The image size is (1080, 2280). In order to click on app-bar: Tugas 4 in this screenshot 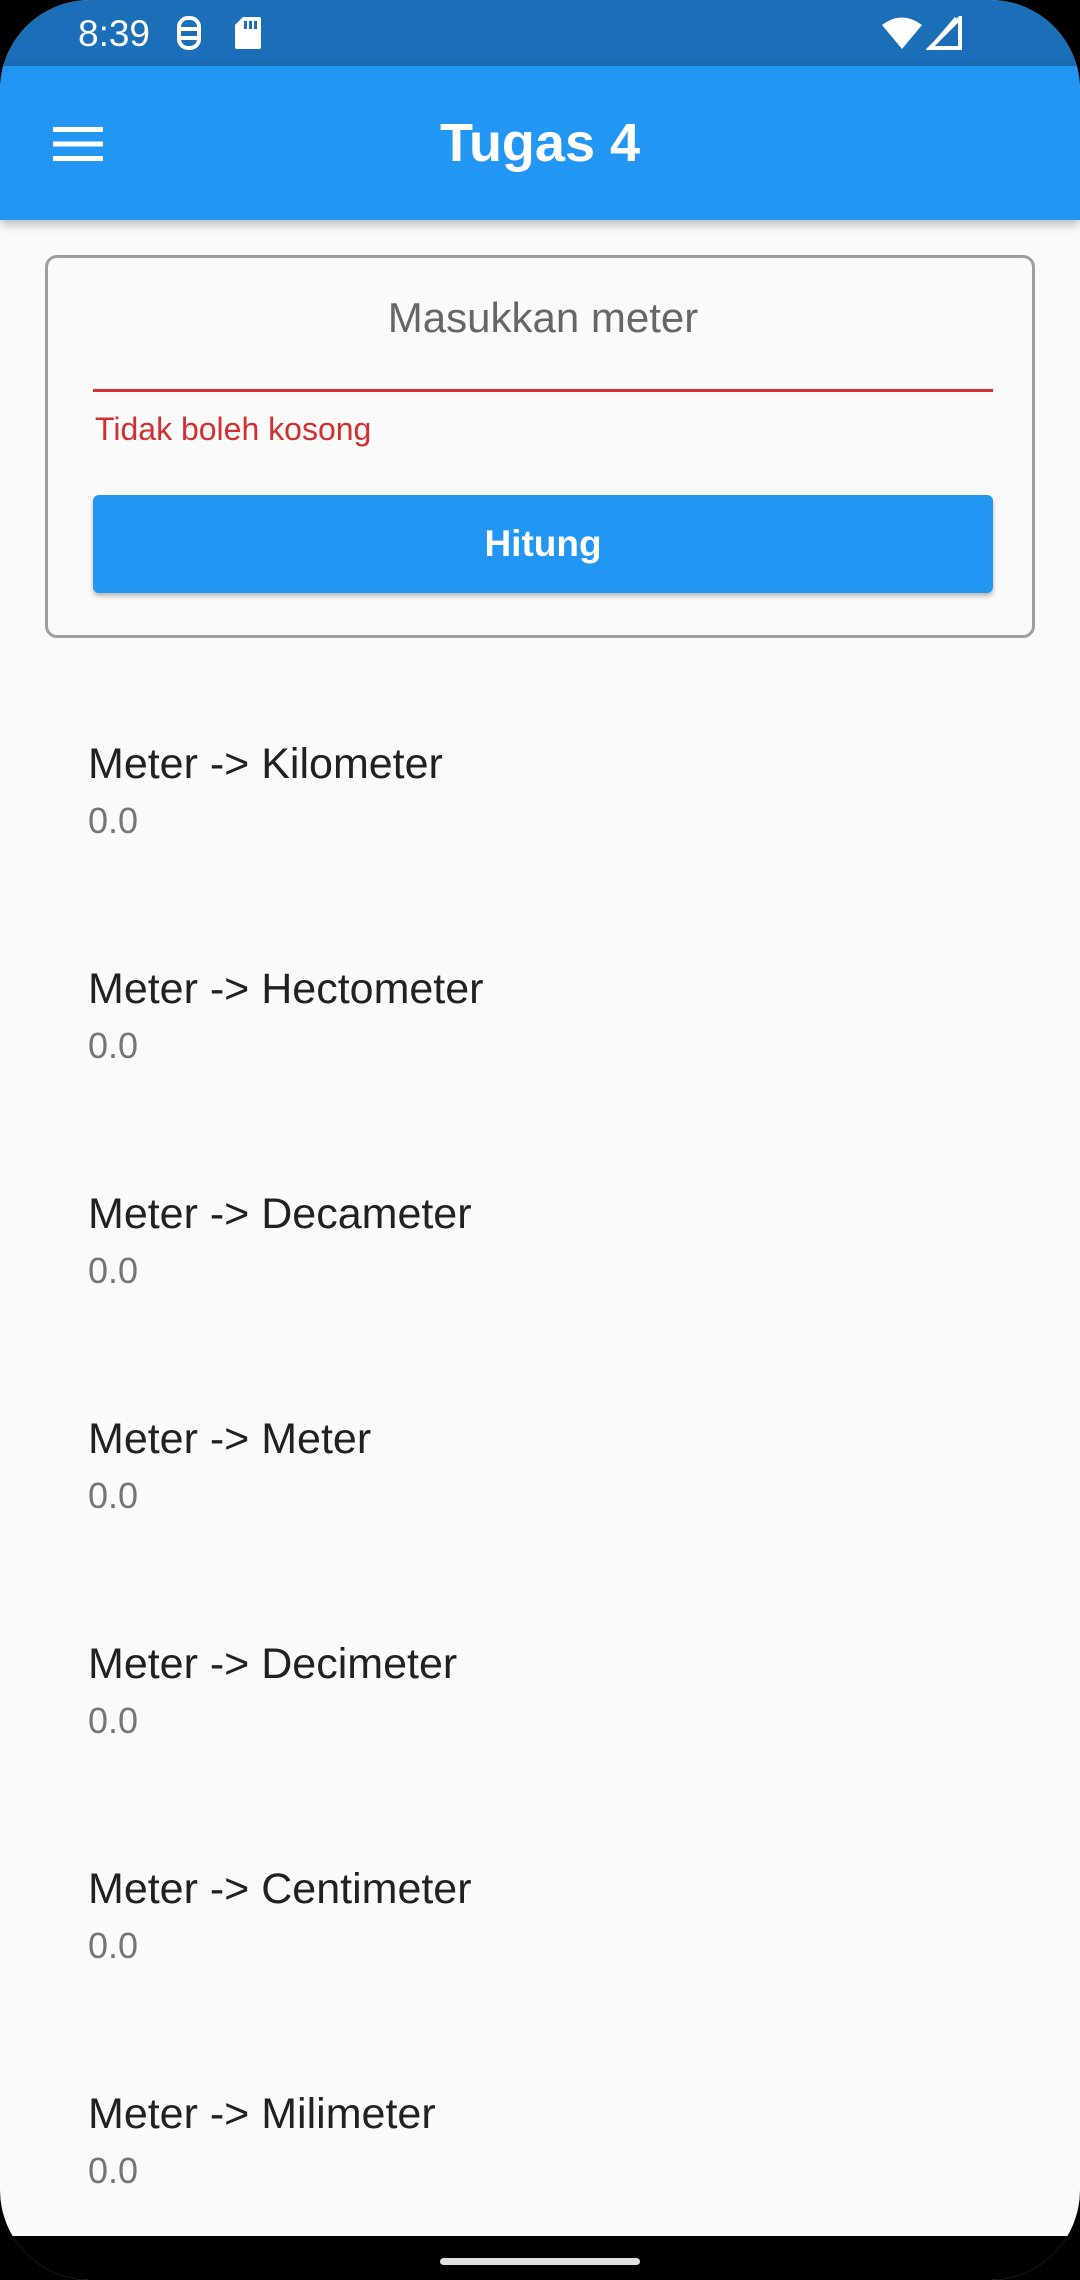, I will do `click(540, 143)`.